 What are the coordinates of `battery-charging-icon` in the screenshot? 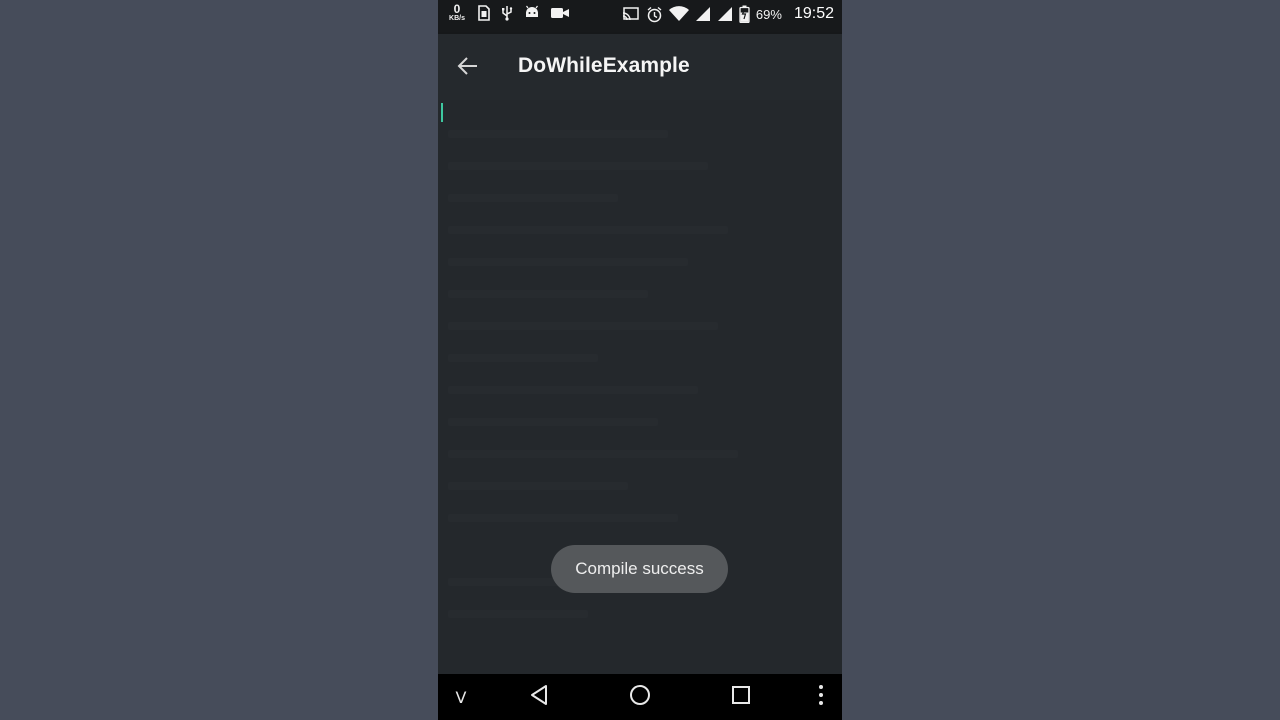 It's located at (744, 14).